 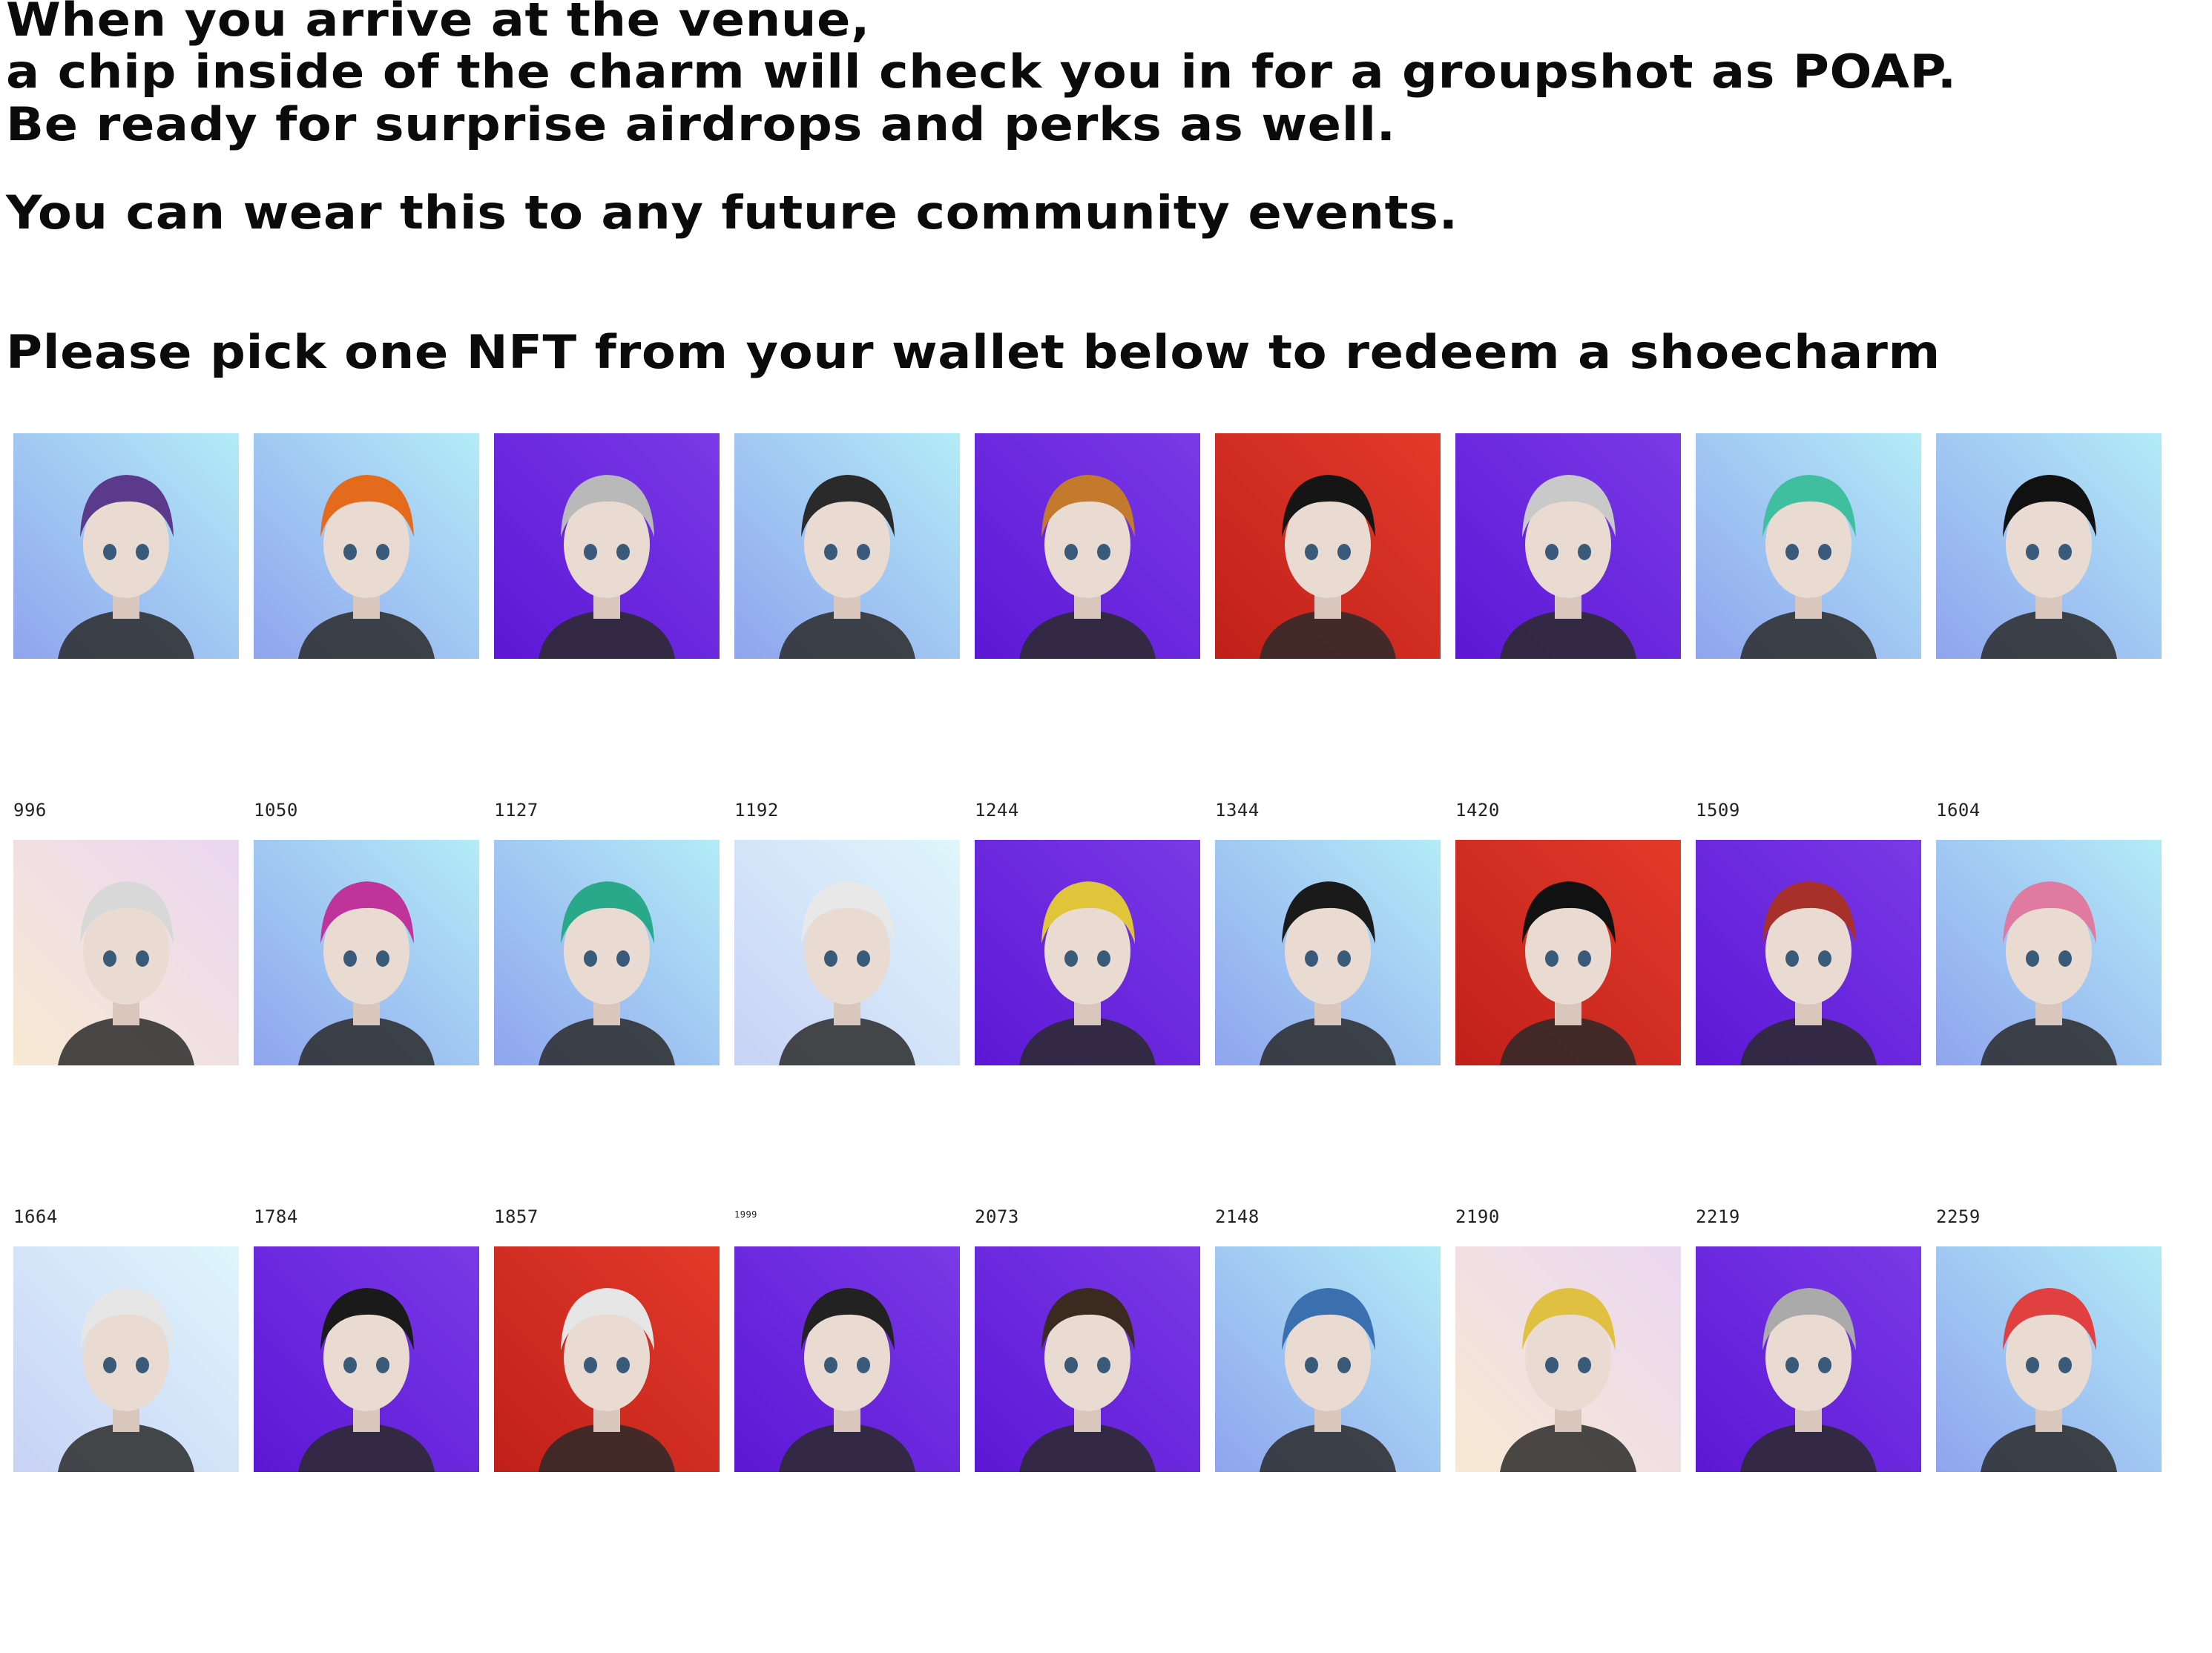 What do you see at coordinates (276, 810) in the screenshot?
I see `nft-token-id: 1050` at bounding box center [276, 810].